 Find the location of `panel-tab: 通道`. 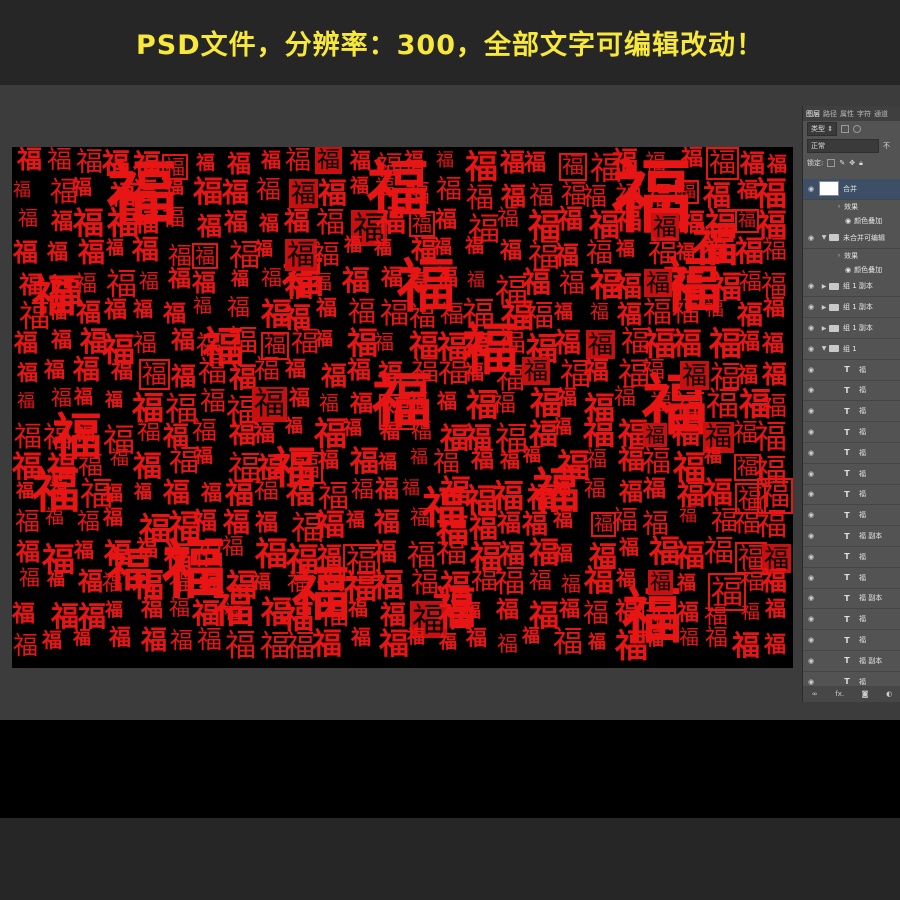

panel-tab: 通道 is located at coordinates (881, 114).